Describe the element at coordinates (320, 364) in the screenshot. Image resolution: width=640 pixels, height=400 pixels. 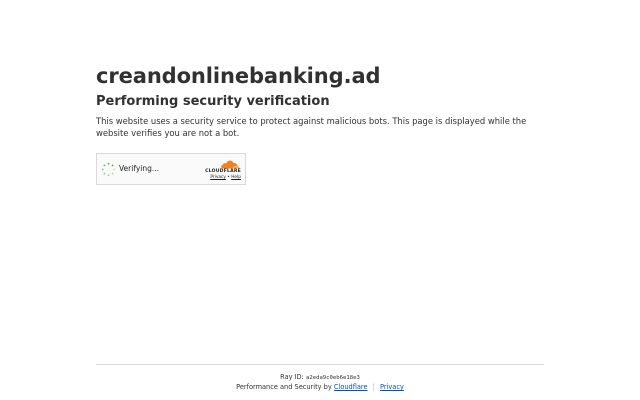
I see `footer-divider` at that location.